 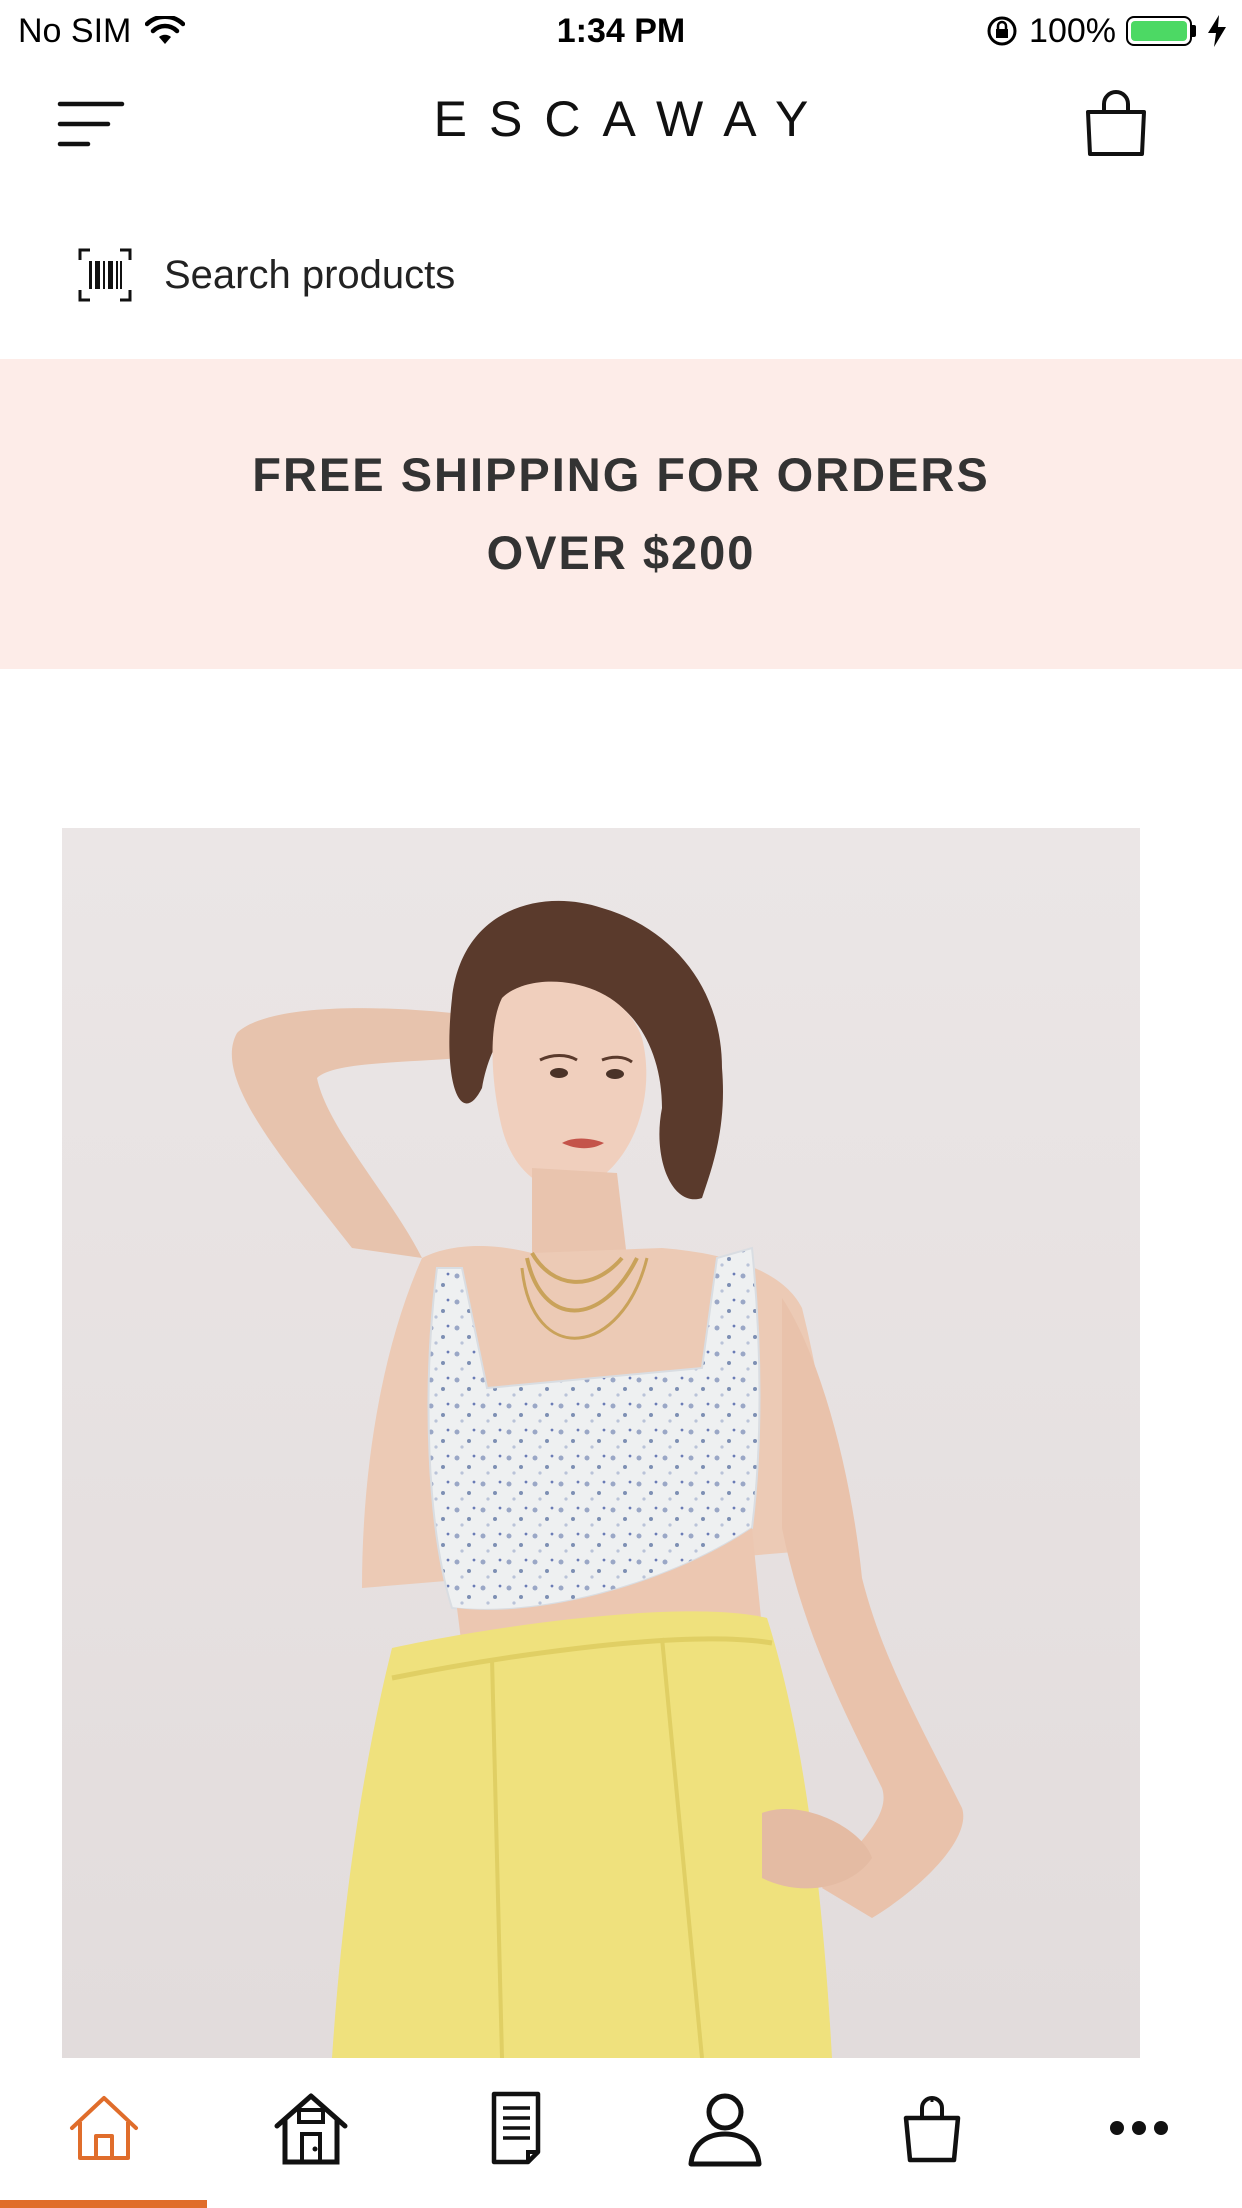 I want to click on bottom-tab-bar, so click(x=621, y=2133).